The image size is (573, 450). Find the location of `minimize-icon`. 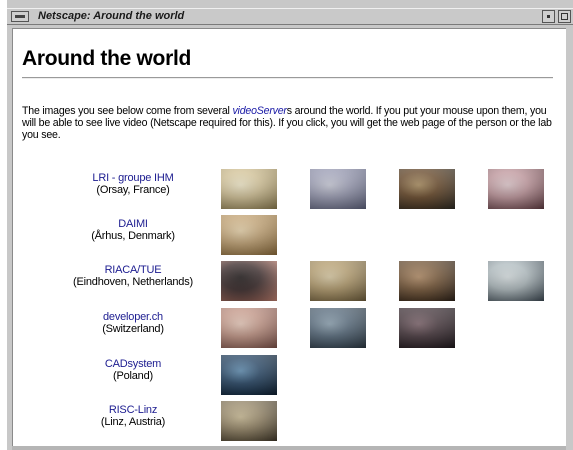

minimize-icon is located at coordinates (548, 16).